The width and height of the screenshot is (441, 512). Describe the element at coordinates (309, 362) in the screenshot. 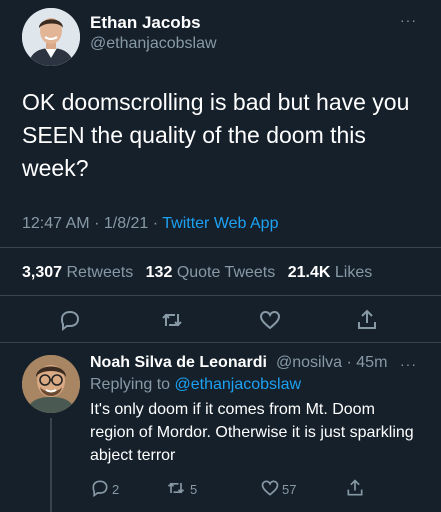

I see `reply-handle: @nosilva` at that location.